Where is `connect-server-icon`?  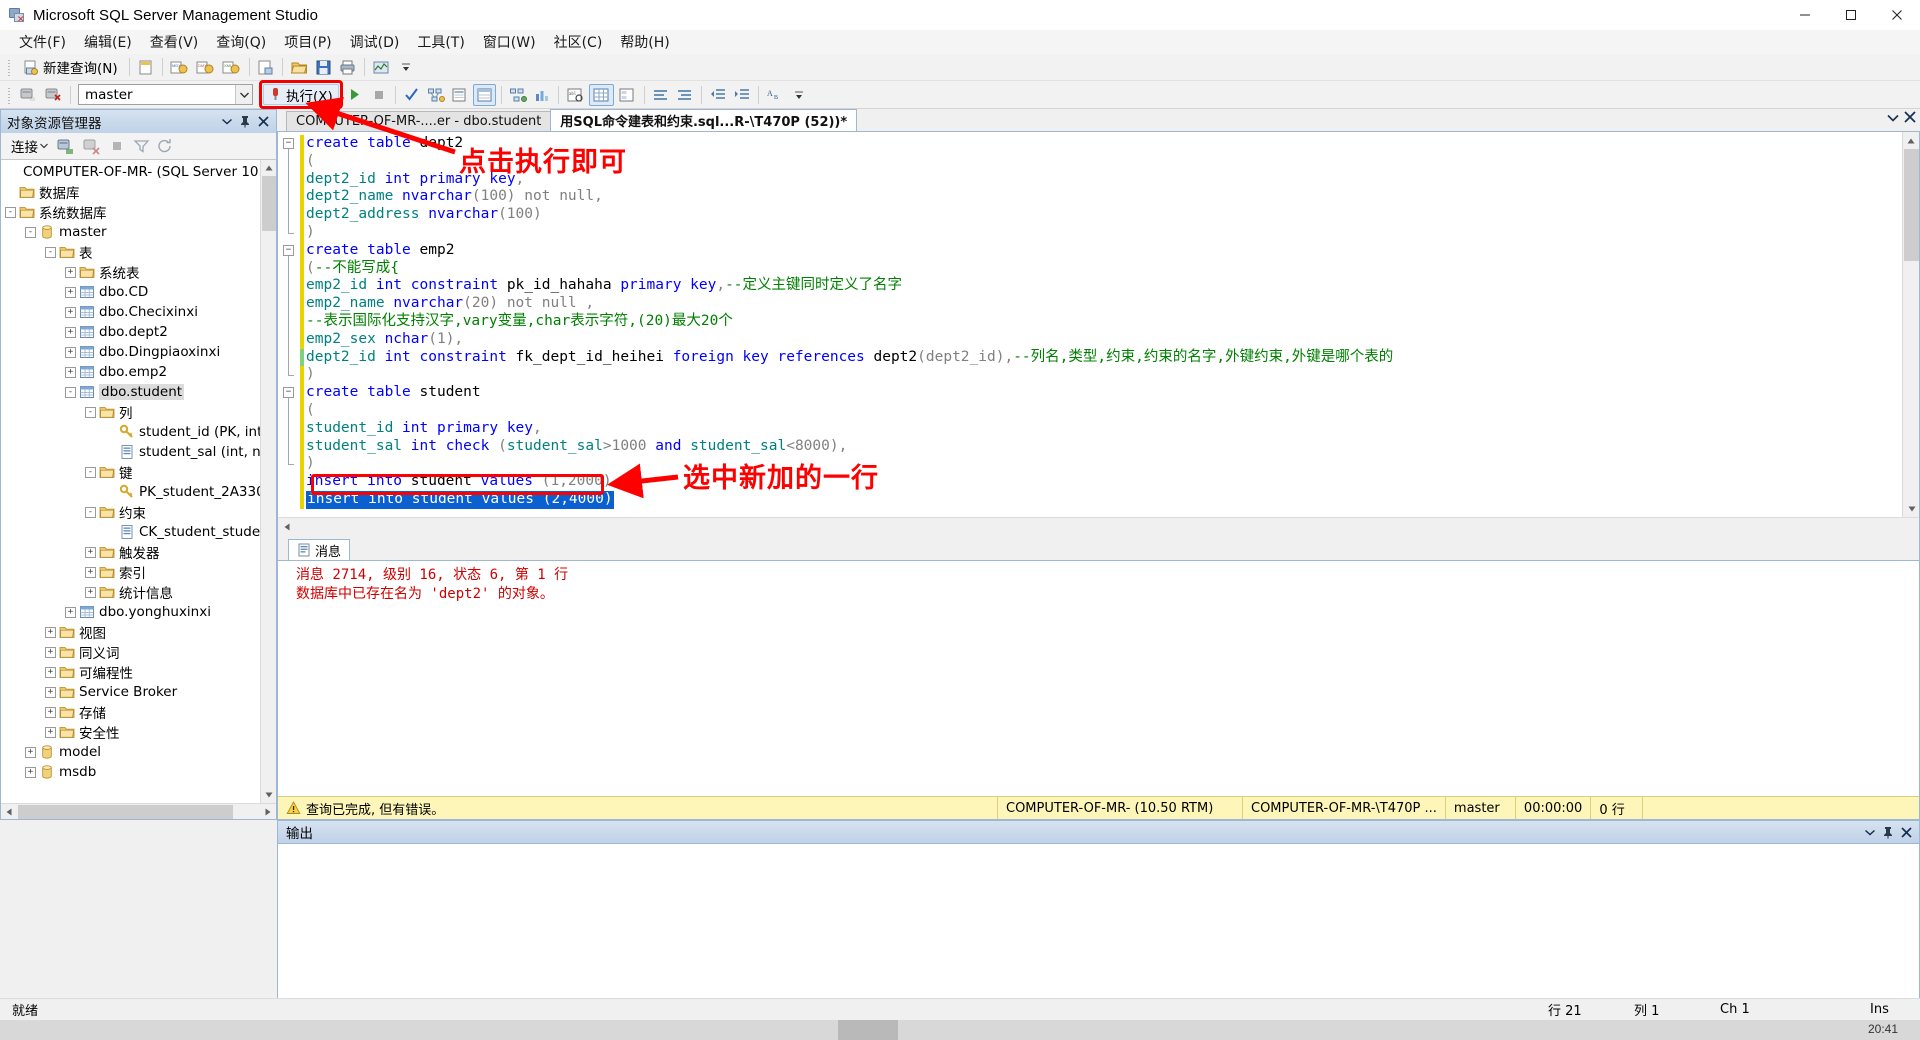 connect-server-icon is located at coordinates (28, 95).